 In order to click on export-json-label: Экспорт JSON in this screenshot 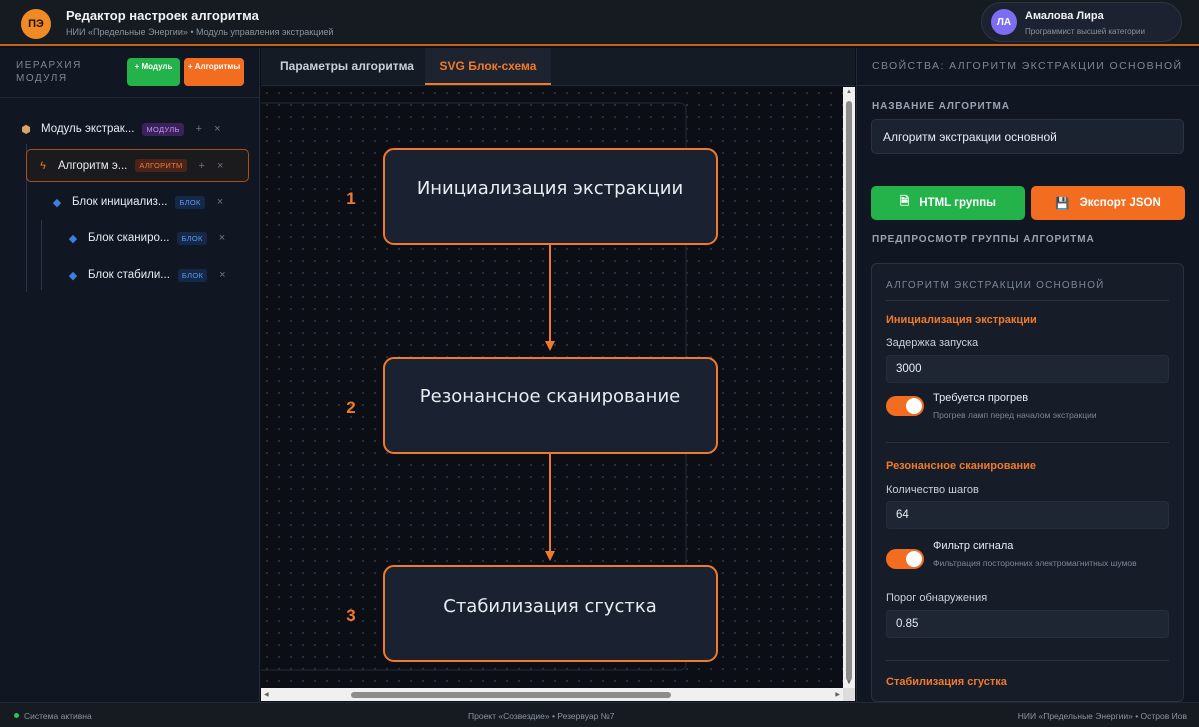, I will do `click(1120, 203)`.